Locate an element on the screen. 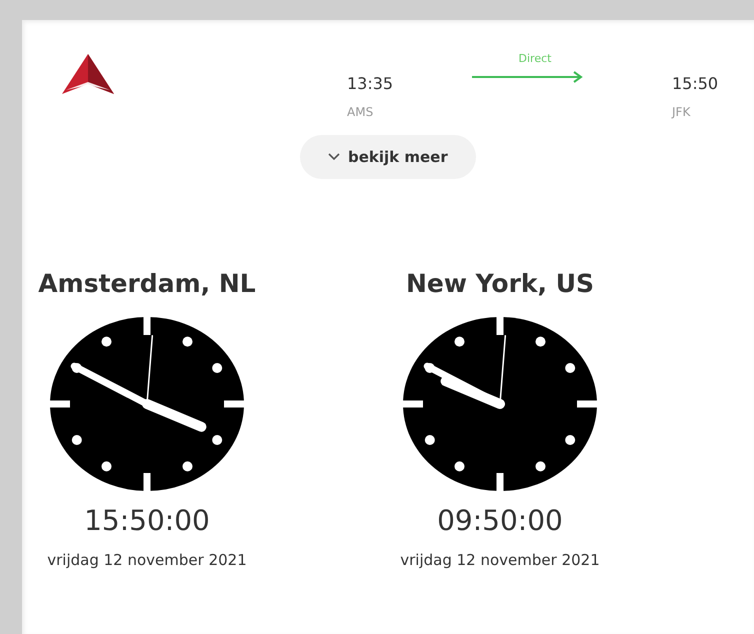 This screenshot has width=754, height=634. departure-time: 13:35 is located at coordinates (370, 83).